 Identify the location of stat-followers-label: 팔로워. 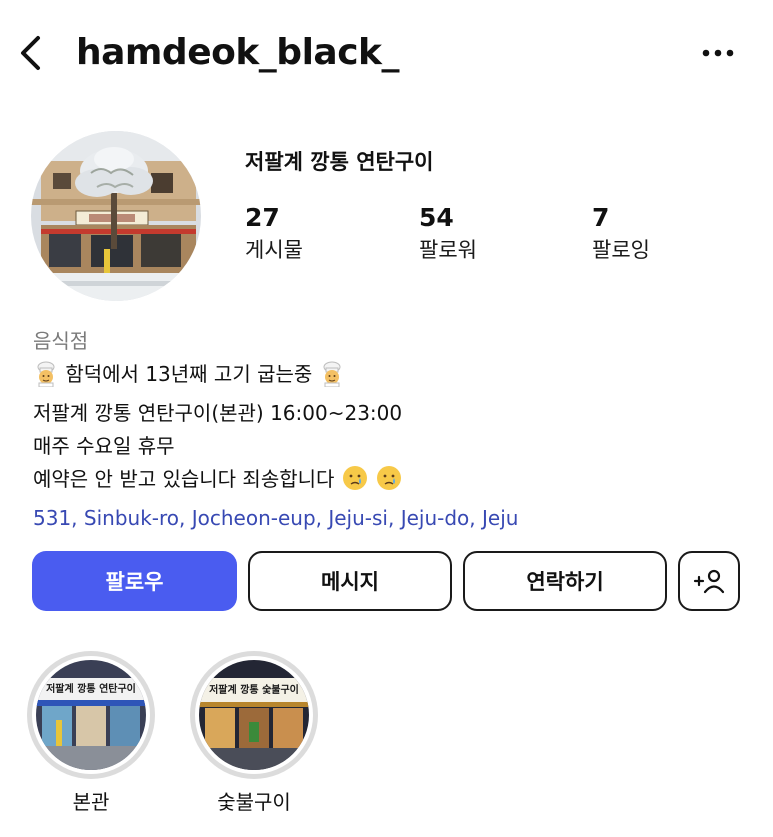
(448, 250).